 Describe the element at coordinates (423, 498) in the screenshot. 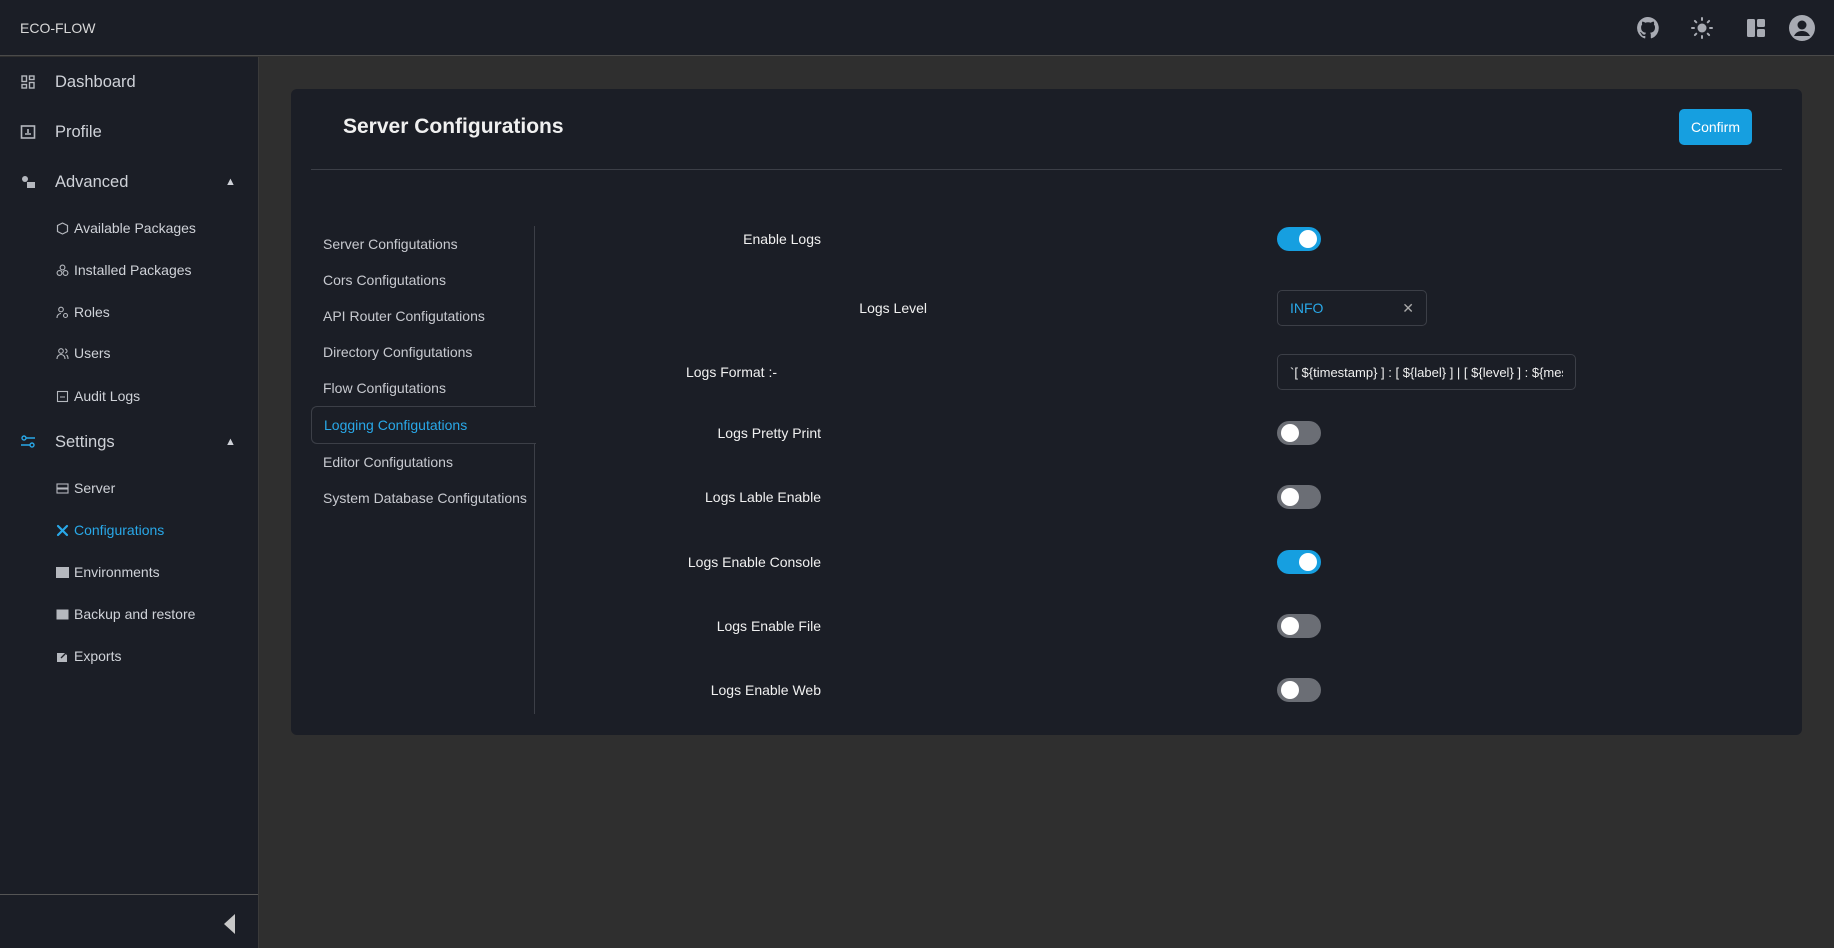

I see `tab-system-database-configutations: System Database Configutations` at that location.